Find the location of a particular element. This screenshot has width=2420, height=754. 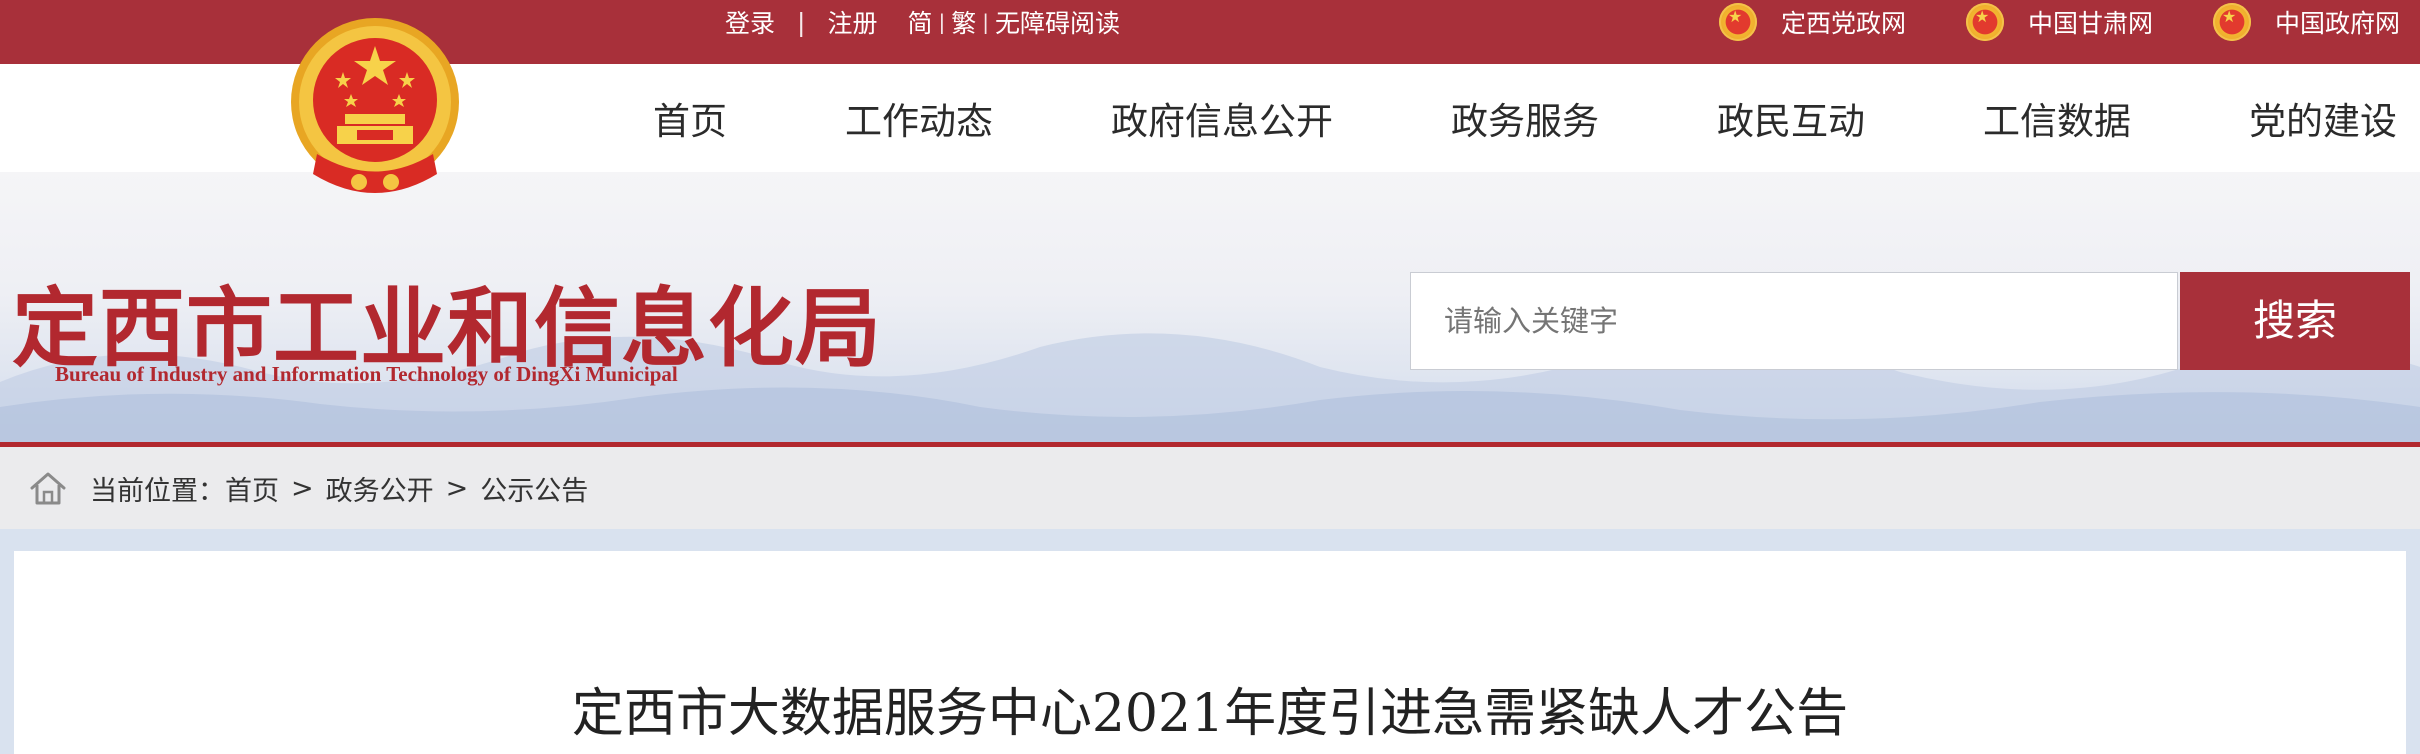

nav-item-party-building: 党的建设 is located at coordinates (2323, 118).